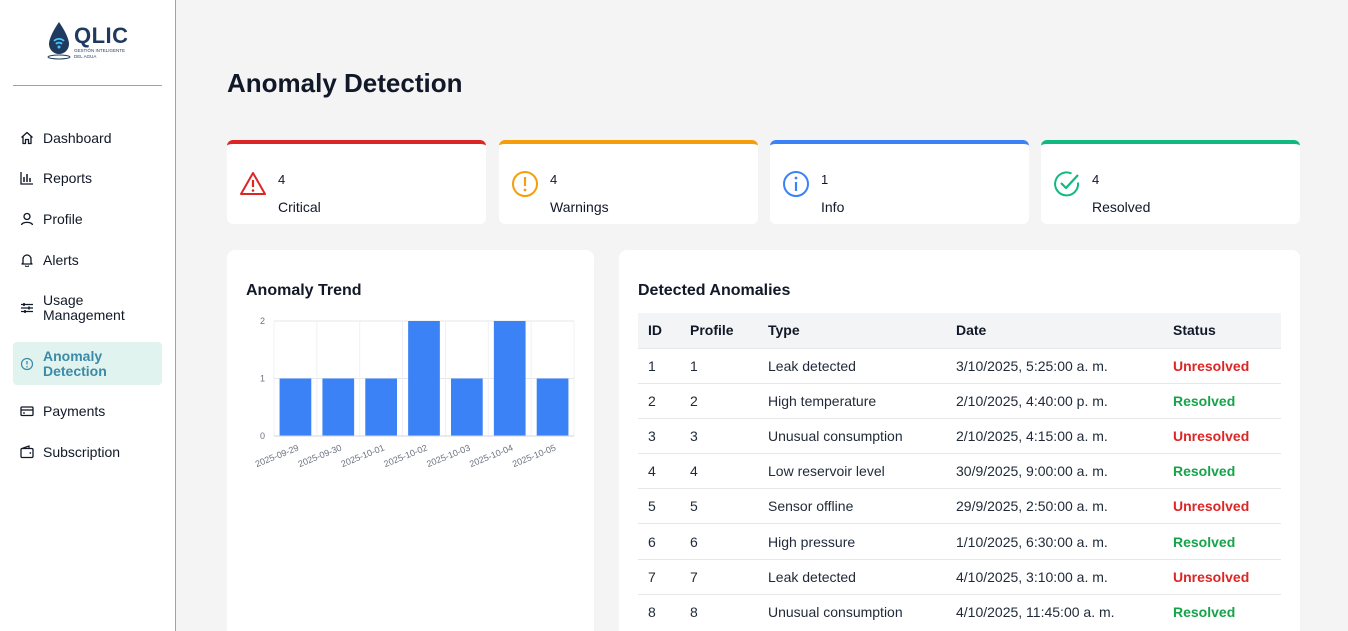  I want to click on sidebar-item-label: Payments, so click(74, 410).